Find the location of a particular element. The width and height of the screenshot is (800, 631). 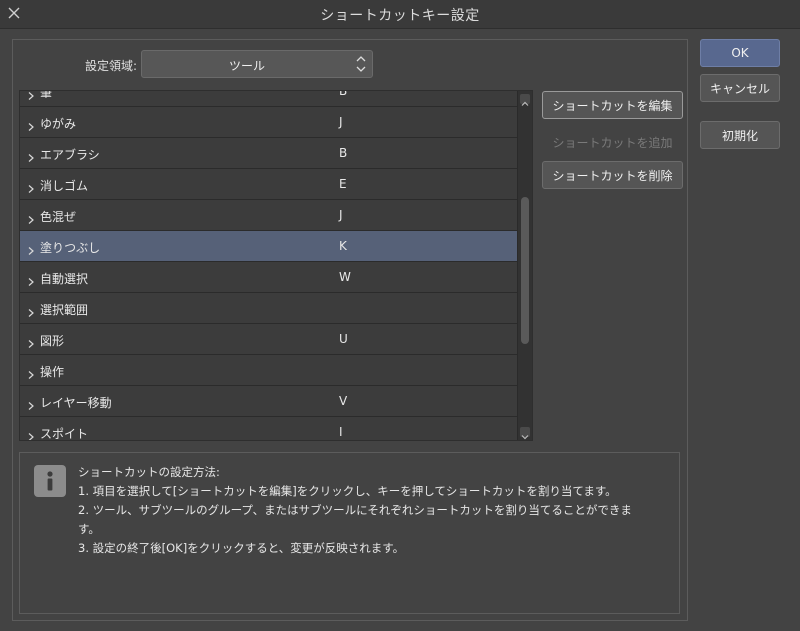

edit-shortcut-button: ショートカットを編集 is located at coordinates (612, 105).